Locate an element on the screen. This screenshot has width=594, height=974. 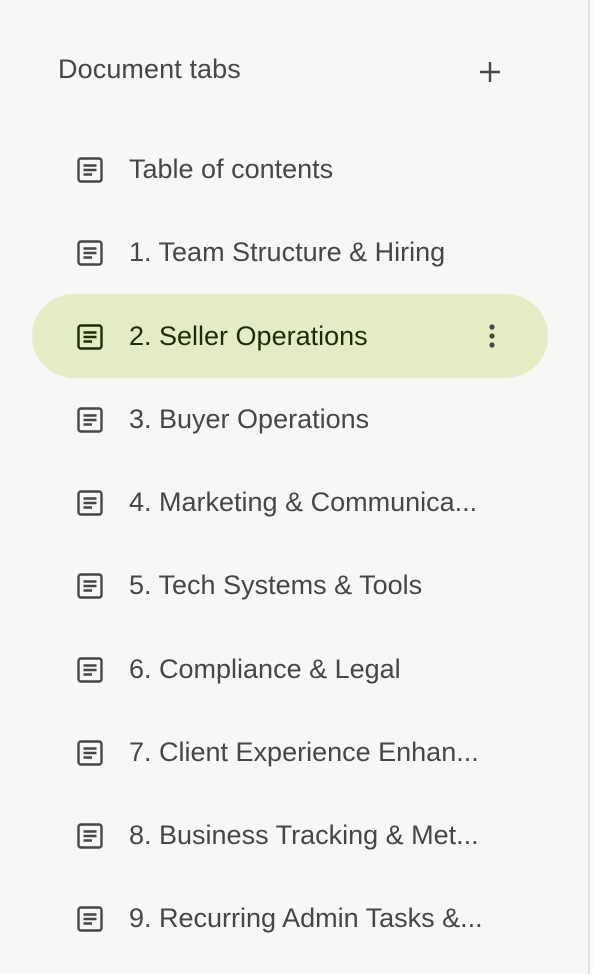
panel-title: Document tabs is located at coordinates (149, 69).